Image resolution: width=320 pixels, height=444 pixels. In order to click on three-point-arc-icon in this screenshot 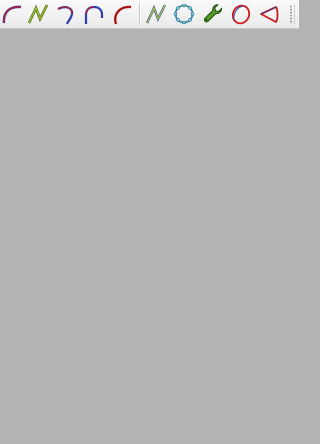, I will do `click(123, 15)`.